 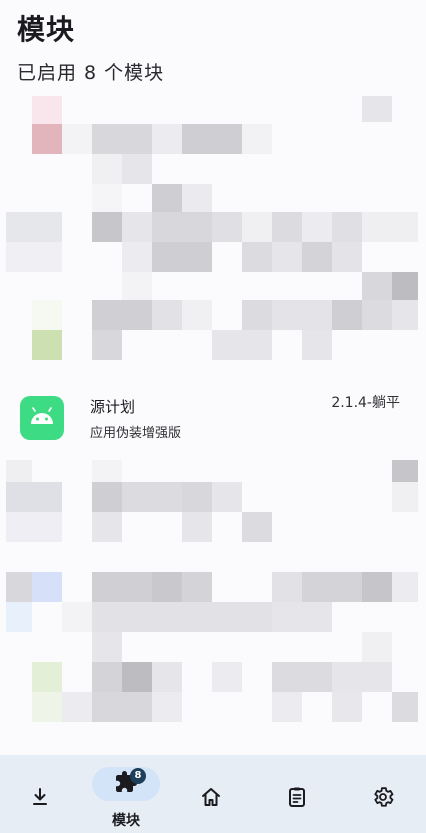 I want to click on android-icon, so click(x=42, y=418).